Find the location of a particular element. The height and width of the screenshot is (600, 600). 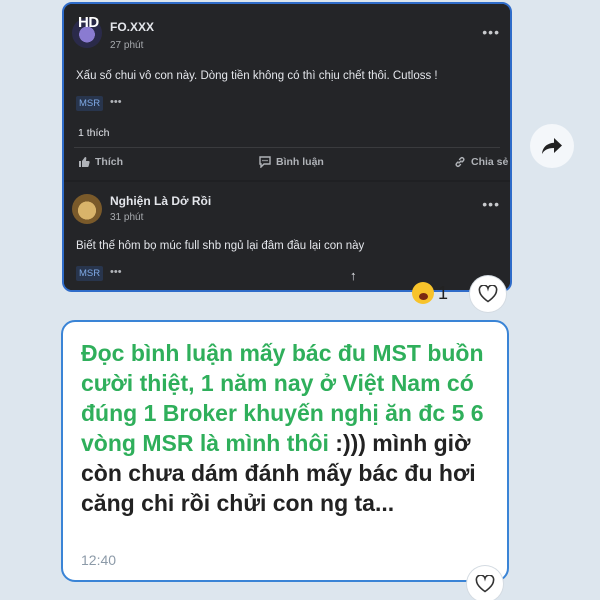

share-button: Chia sẻ is located at coordinates (481, 162).